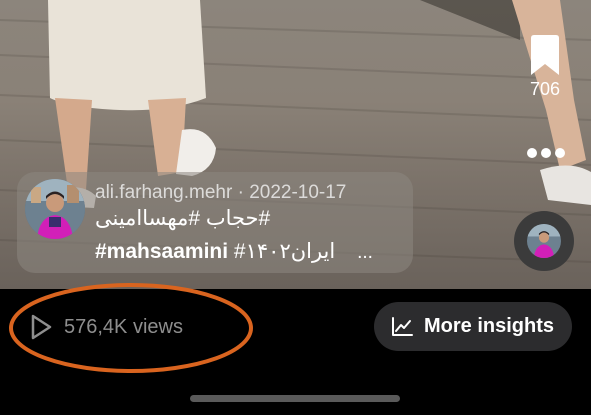 The height and width of the screenshot is (415, 591). Describe the element at coordinates (545, 89) in the screenshot. I see `bookmark-count: 706` at that location.